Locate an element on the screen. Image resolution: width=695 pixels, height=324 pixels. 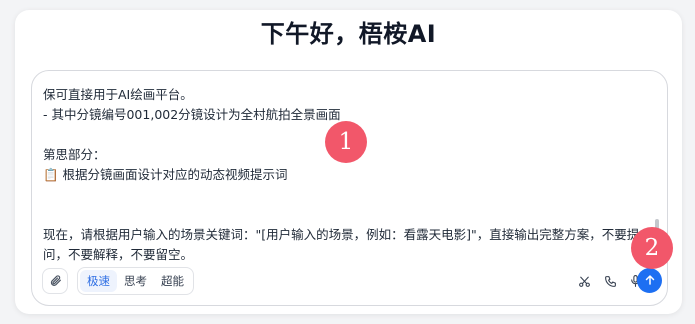
send-button is located at coordinates (649, 280).